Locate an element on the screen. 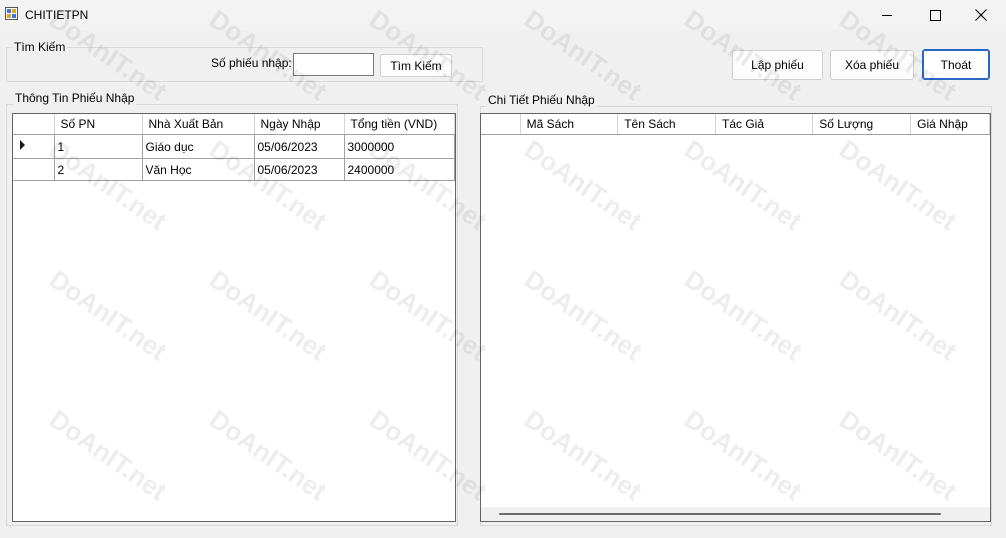 This screenshot has height=538, width=1006. cell-total: 3000000 is located at coordinates (399, 146).